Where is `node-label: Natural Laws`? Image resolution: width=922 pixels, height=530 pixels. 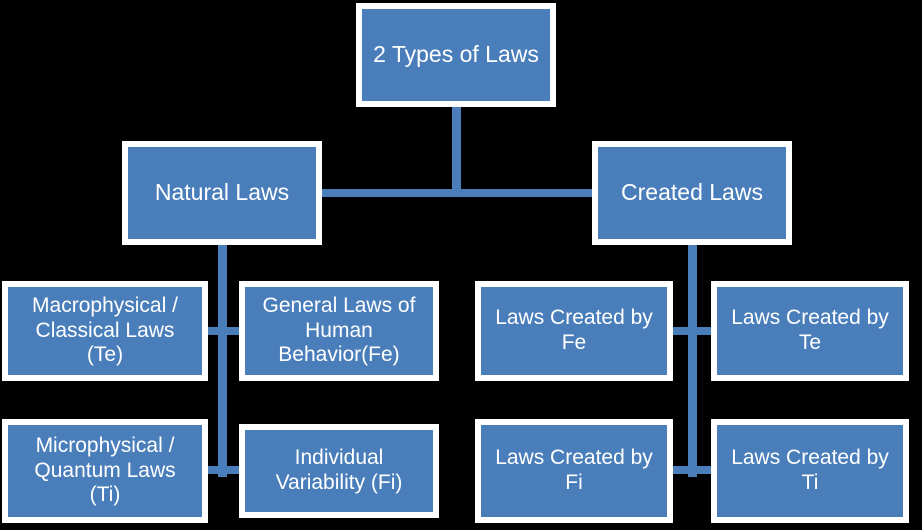
node-label: Natural Laws is located at coordinates (222, 192).